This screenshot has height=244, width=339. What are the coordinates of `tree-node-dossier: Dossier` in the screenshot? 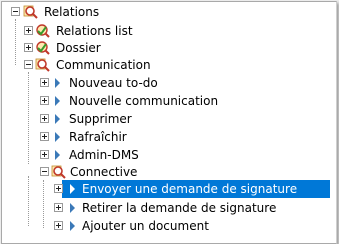 It's located at (169, 48).